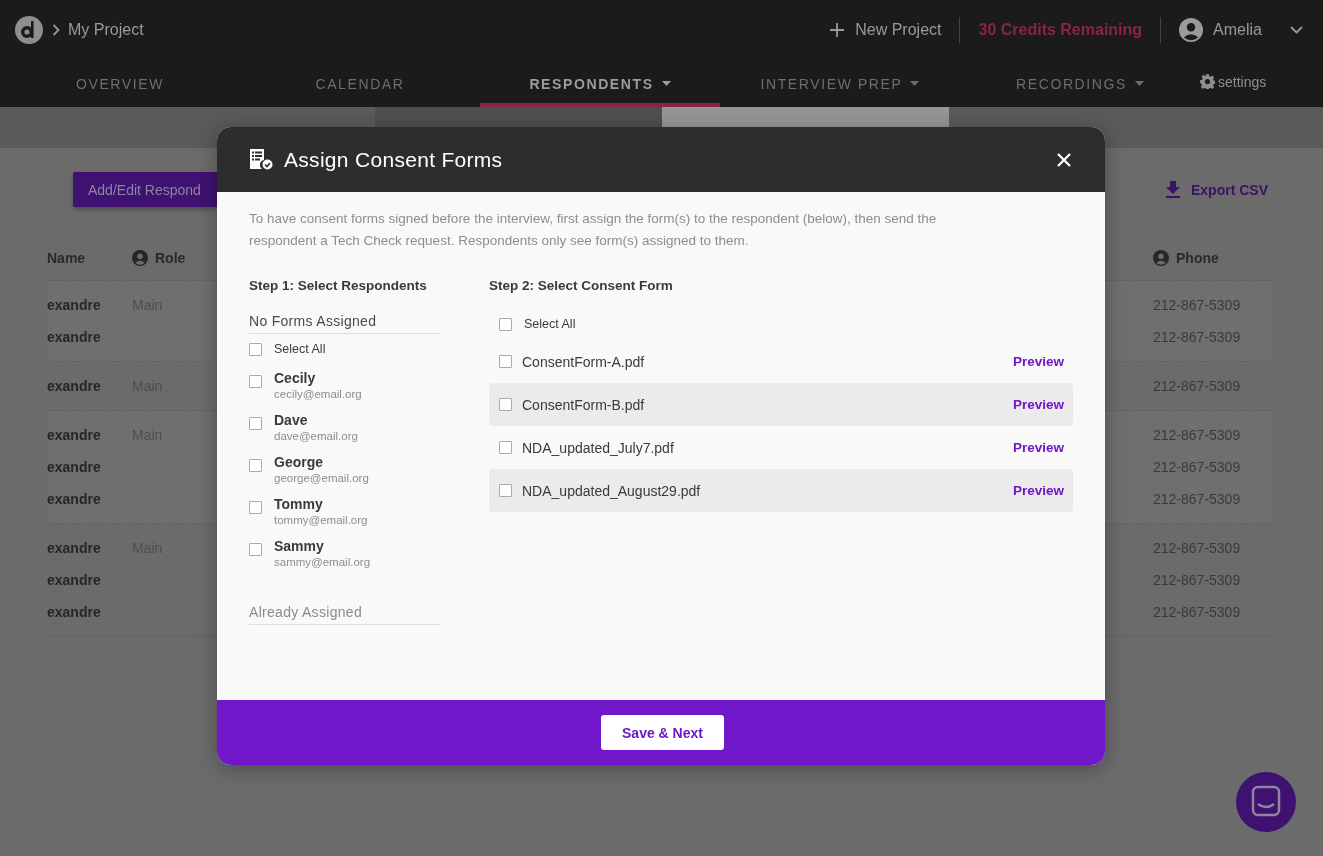 Image resolution: width=1323 pixels, height=856 pixels. I want to click on respondent-name: Tommy, so click(299, 504).